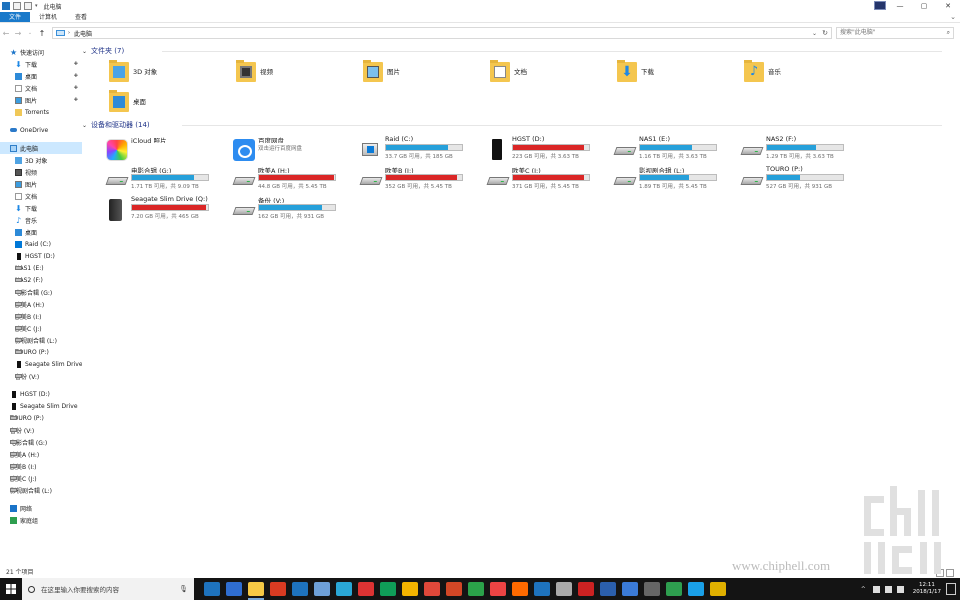 The image size is (960, 602). What do you see at coordinates (254, 76) in the screenshot?
I see `folder-tile: 视频` at bounding box center [254, 76].